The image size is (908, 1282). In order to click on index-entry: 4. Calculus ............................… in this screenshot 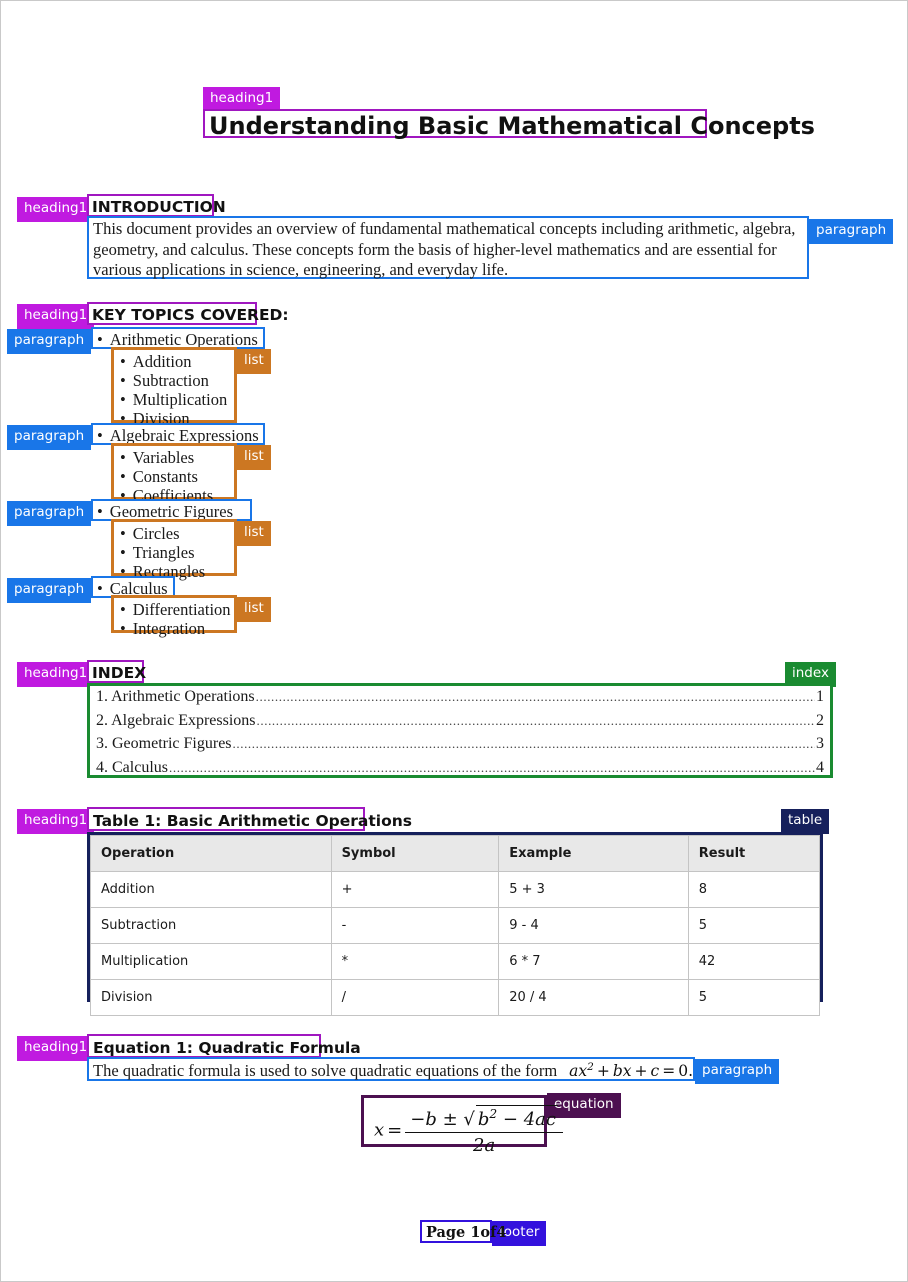, I will do `click(460, 771)`.